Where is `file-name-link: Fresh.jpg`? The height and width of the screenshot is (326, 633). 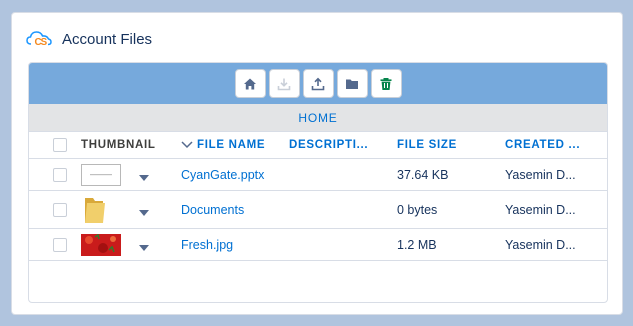 file-name-link: Fresh.jpg is located at coordinates (235, 244).